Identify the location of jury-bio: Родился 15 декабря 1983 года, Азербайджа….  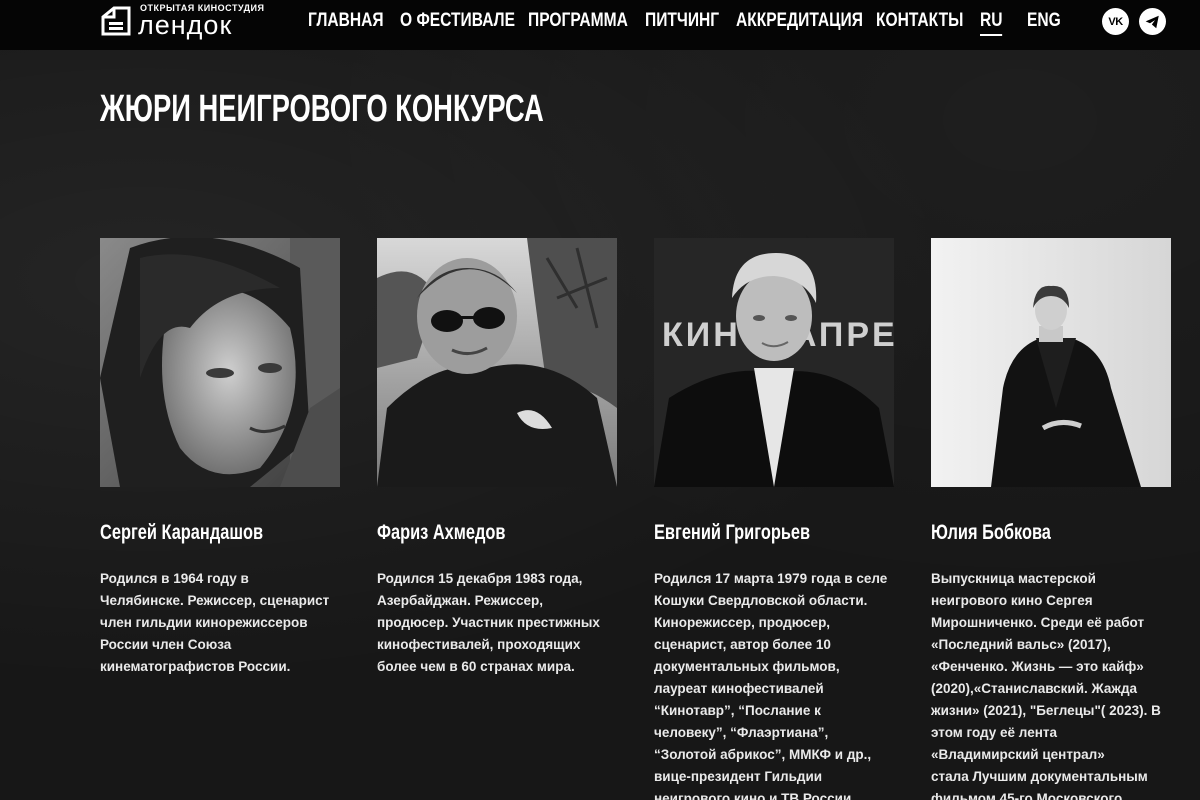
(488, 622).